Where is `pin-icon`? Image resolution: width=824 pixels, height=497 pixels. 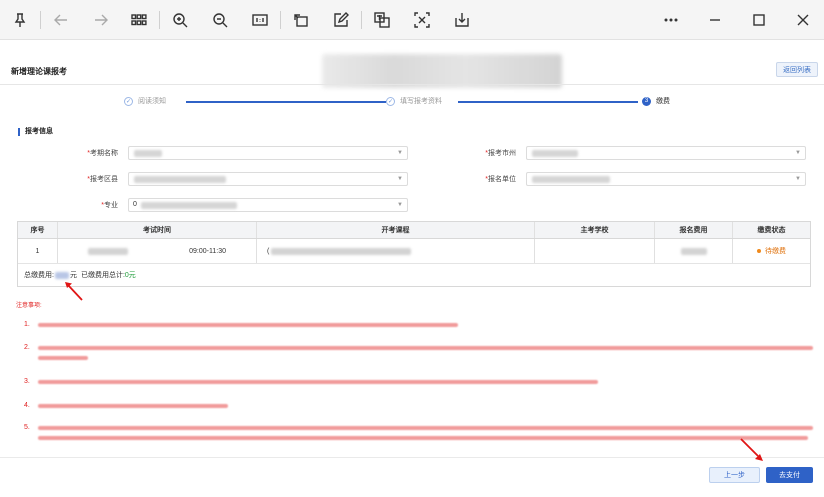 pin-icon is located at coordinates (20, 20).